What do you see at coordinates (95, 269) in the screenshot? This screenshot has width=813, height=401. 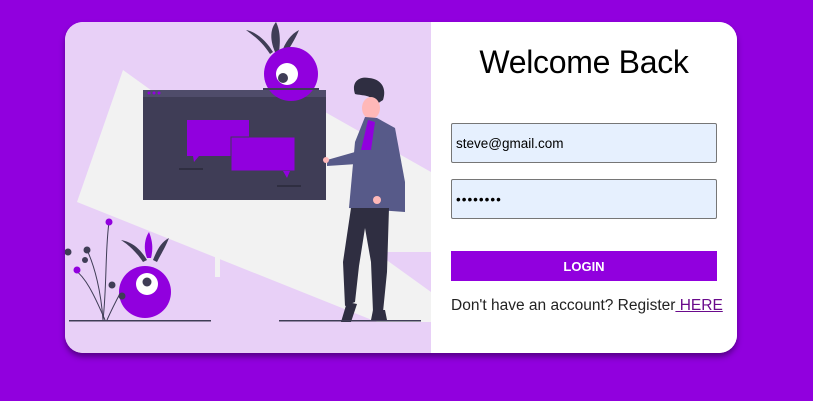 I see `plant-icon` at bounding box center [95, 269].